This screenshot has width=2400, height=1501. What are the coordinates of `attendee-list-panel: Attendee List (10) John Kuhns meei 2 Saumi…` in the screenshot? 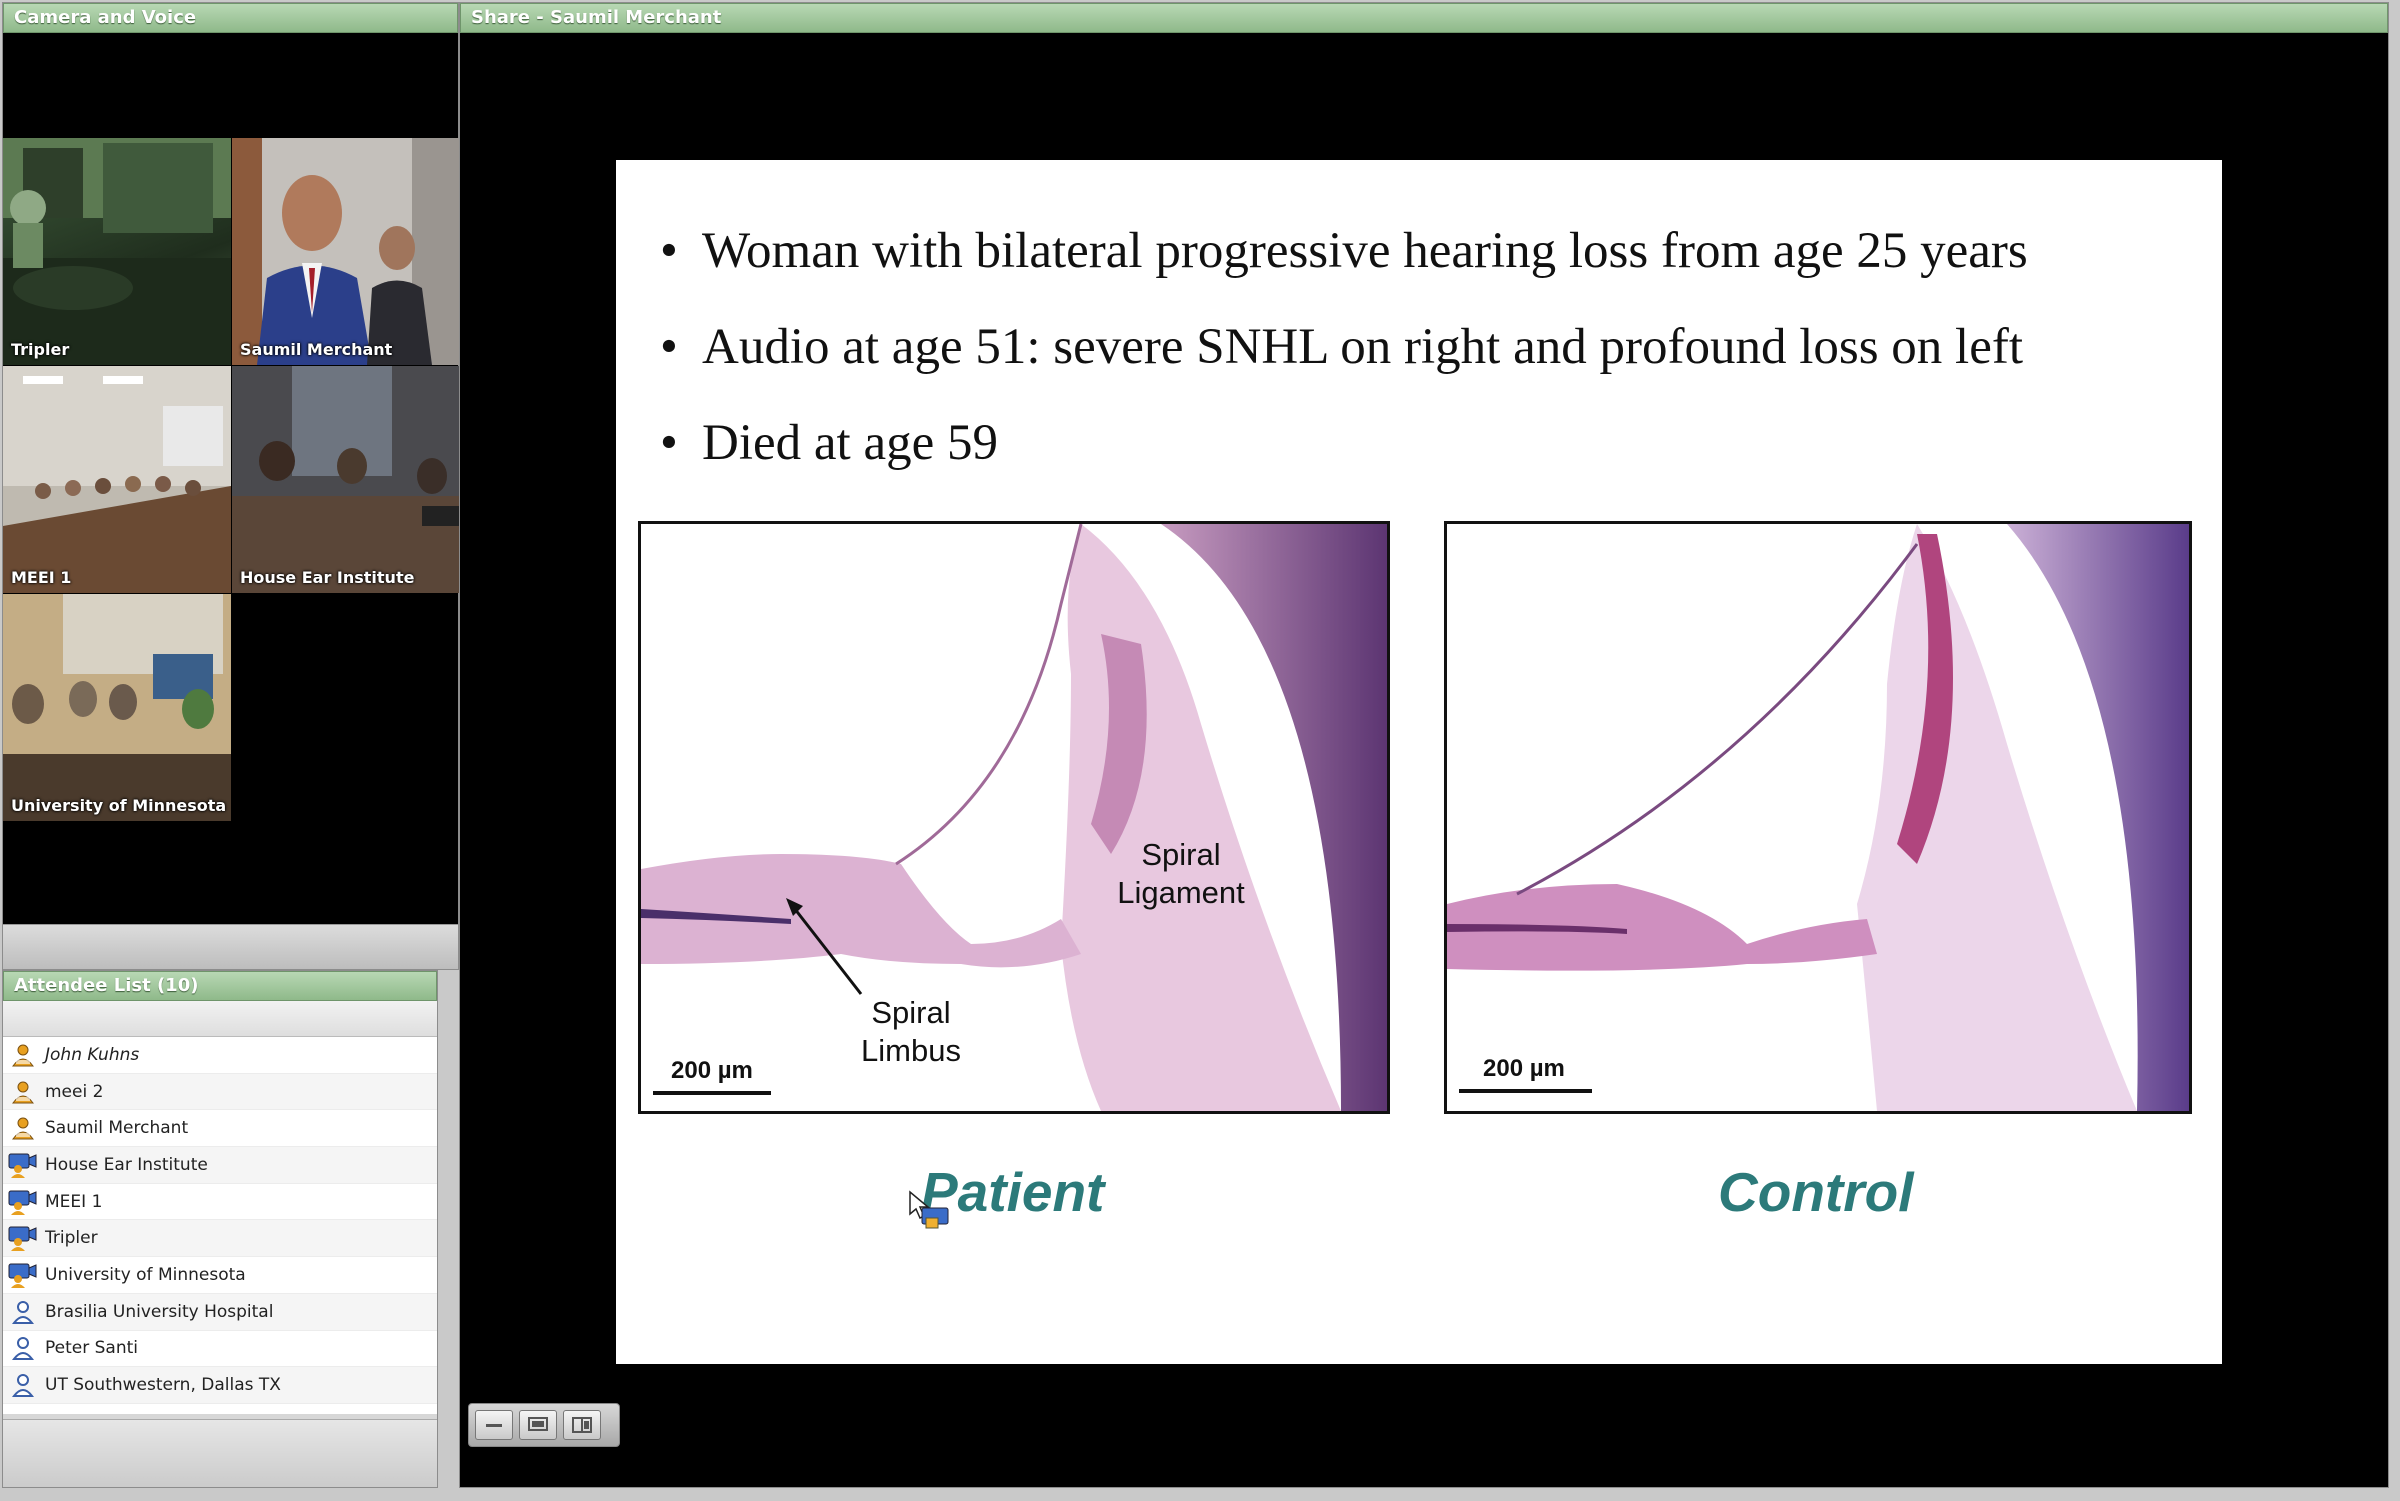 It's located at (220, 1229).